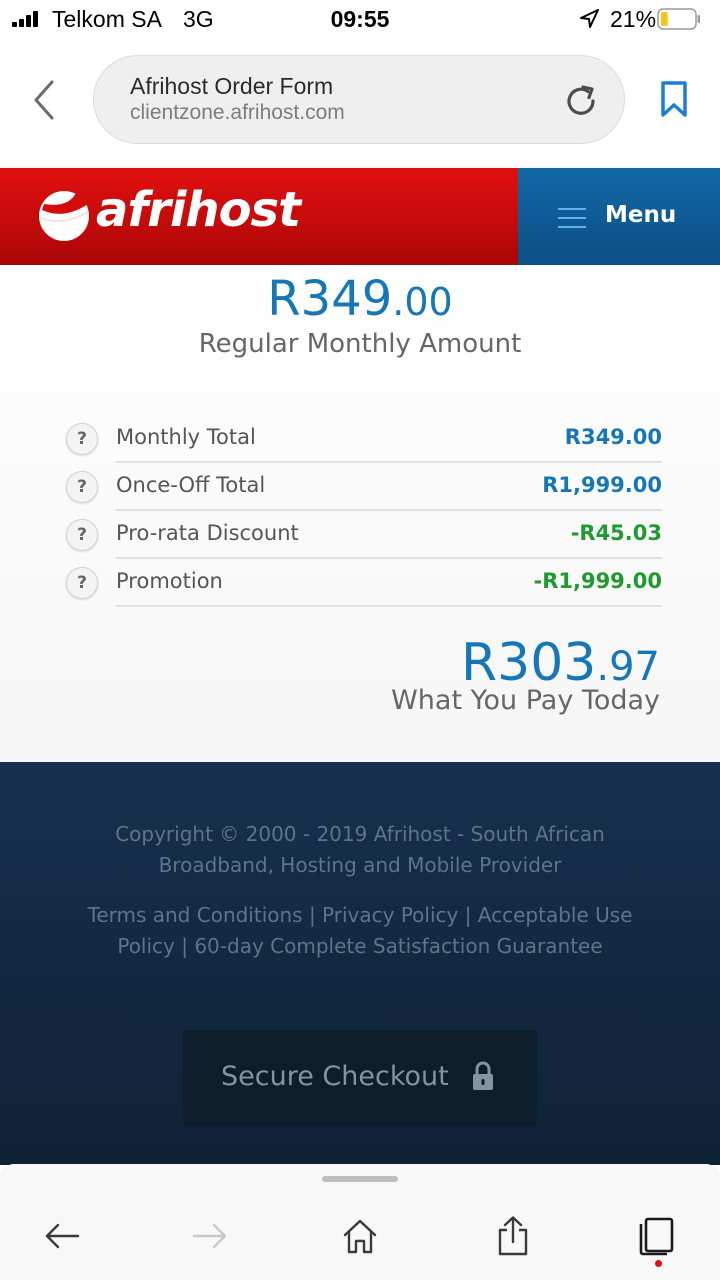 The width and height of the screenshot is (720, 1280). What do you see at coordinates (62, 1236) in the screenshot?
I see `back-arrow-icon` at bounding box center [62, 1236].